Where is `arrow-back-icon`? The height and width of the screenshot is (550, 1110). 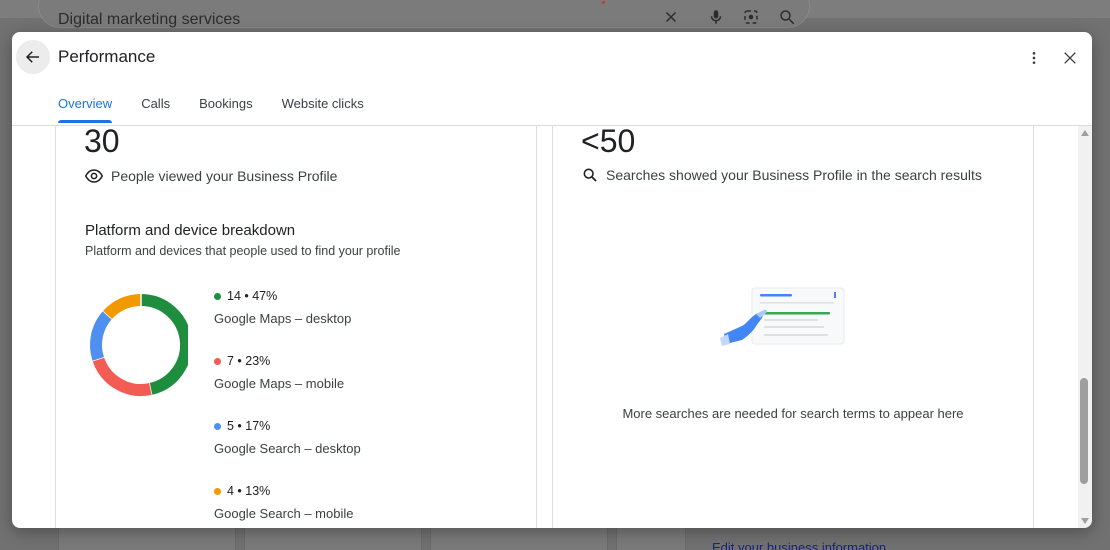
arrow-back-icon is located at coordinates (32, 57).